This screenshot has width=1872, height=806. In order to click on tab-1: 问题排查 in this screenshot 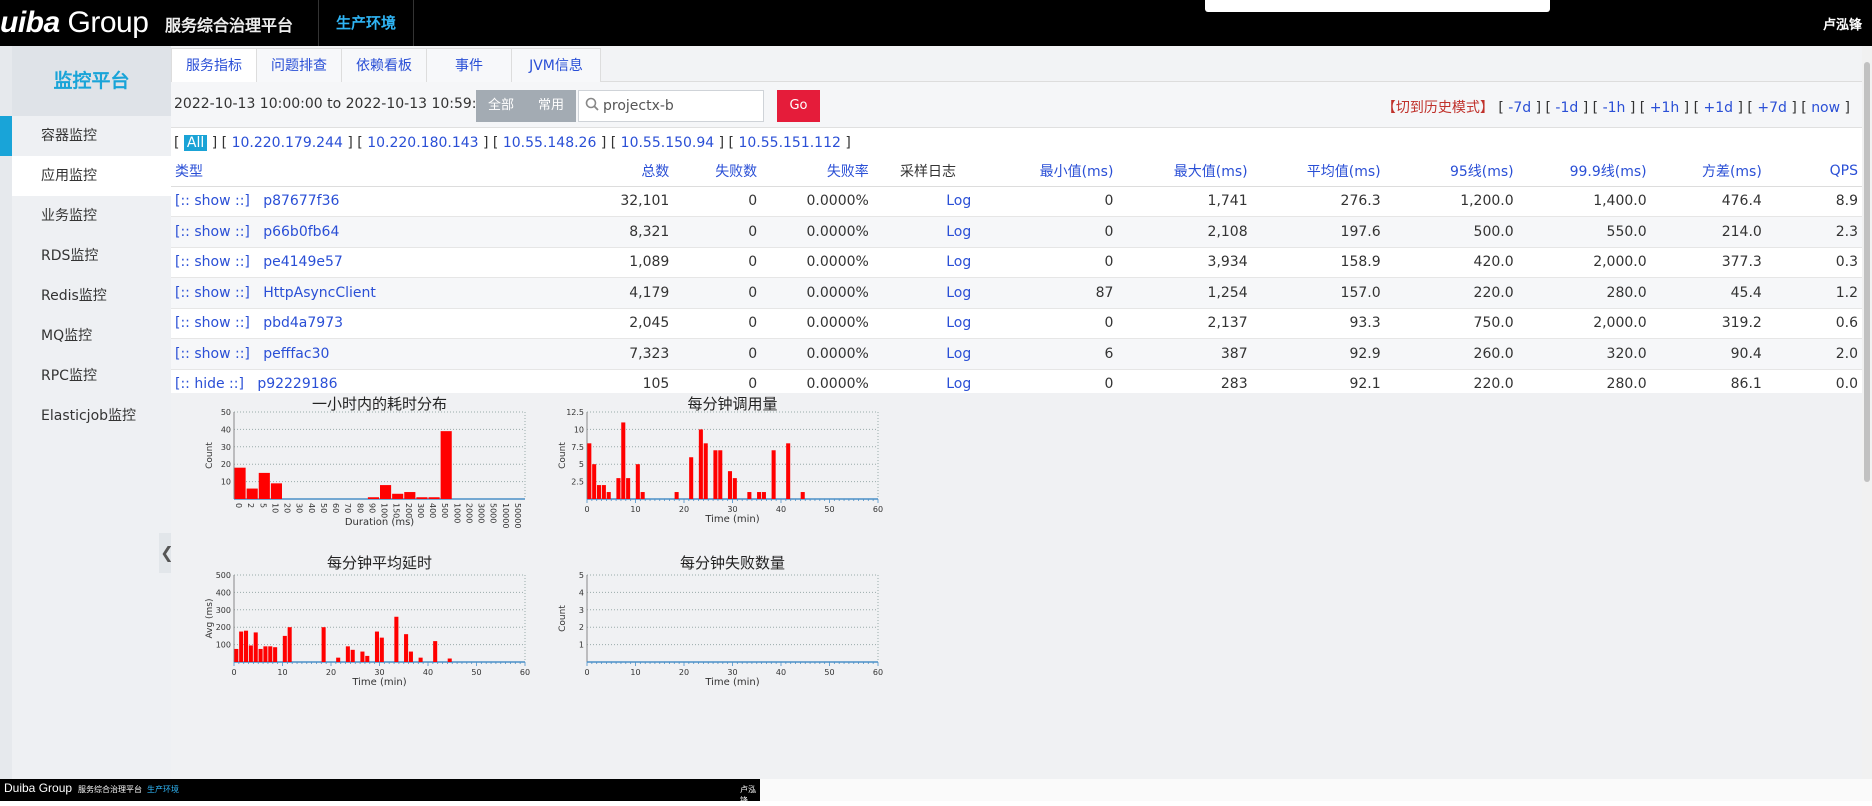, I will do `click(299, 65)`.